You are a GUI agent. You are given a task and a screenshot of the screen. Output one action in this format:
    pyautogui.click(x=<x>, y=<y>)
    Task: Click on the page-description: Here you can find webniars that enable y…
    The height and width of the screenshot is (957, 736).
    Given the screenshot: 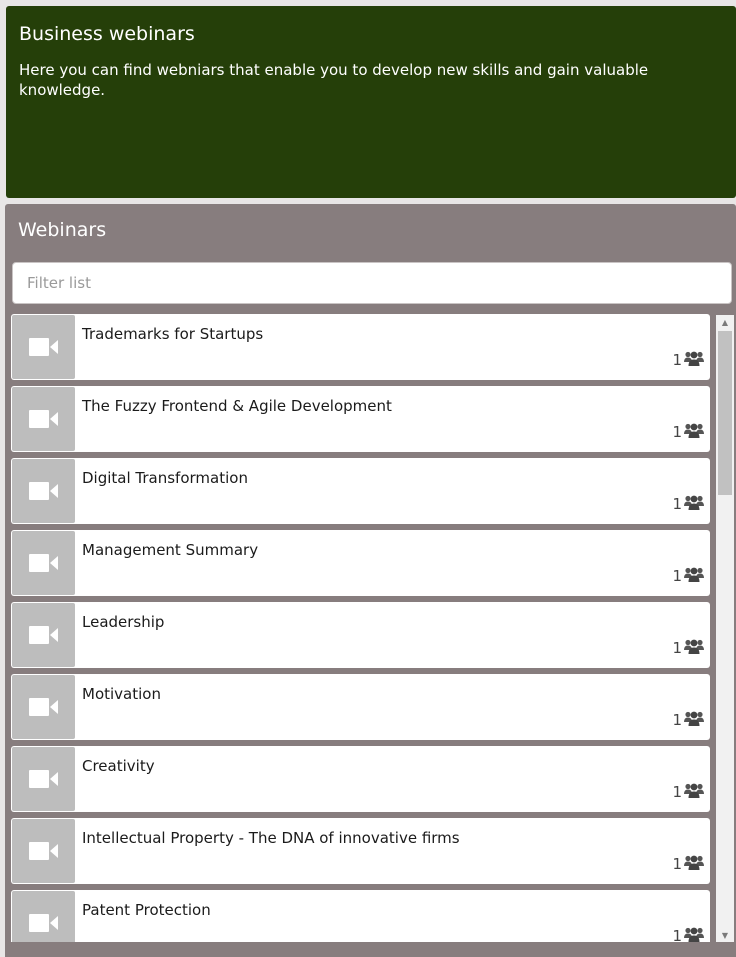 What is the action you would take?
    pyautogui.click(x=334, y=80)
    